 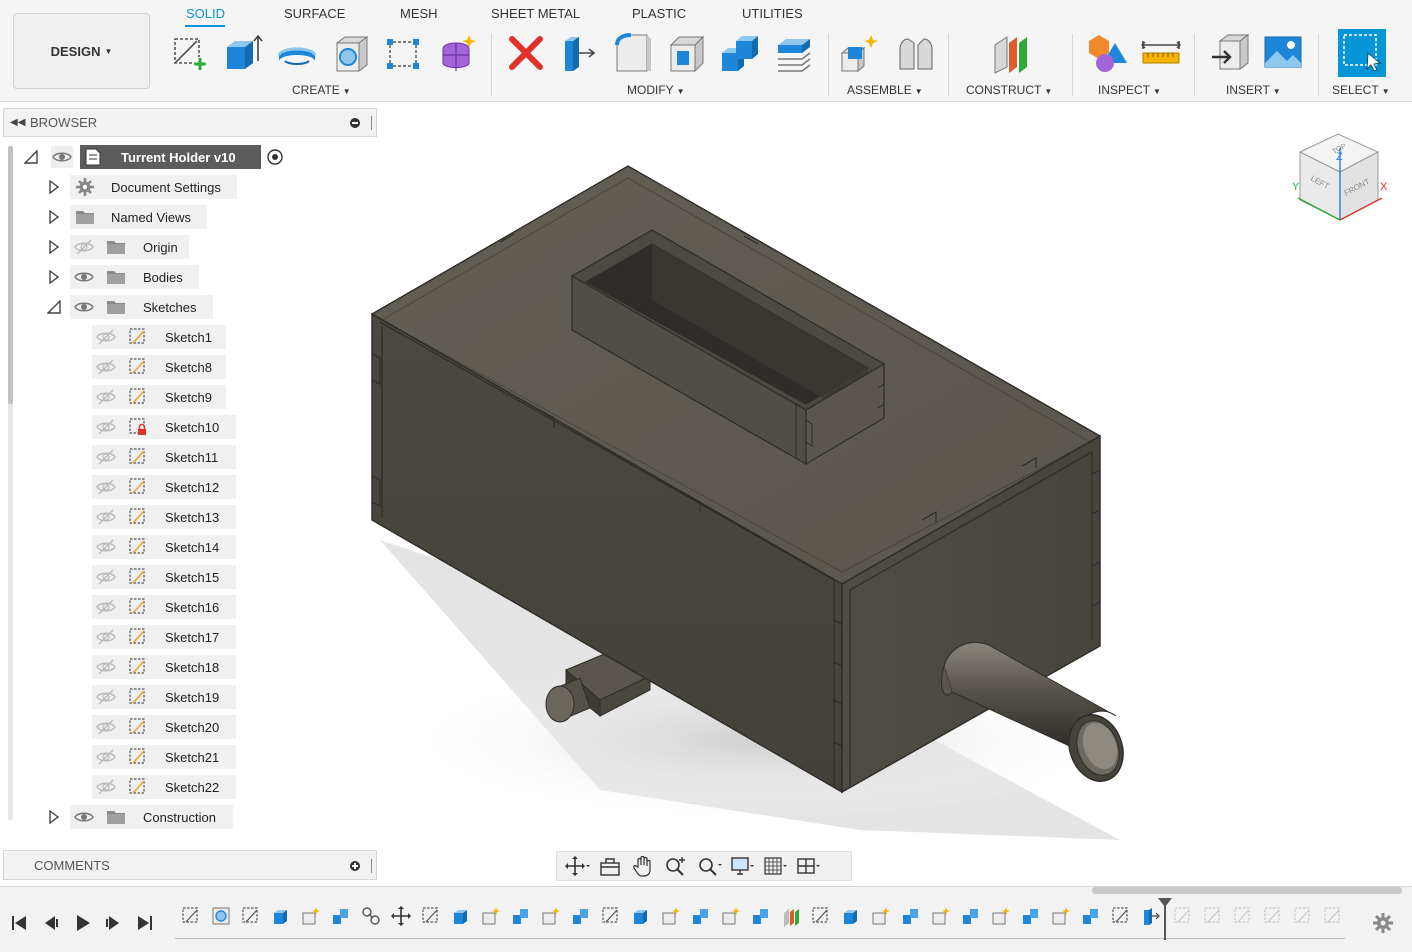 I want to click on zoom-icon, so click(x=675, y=866).